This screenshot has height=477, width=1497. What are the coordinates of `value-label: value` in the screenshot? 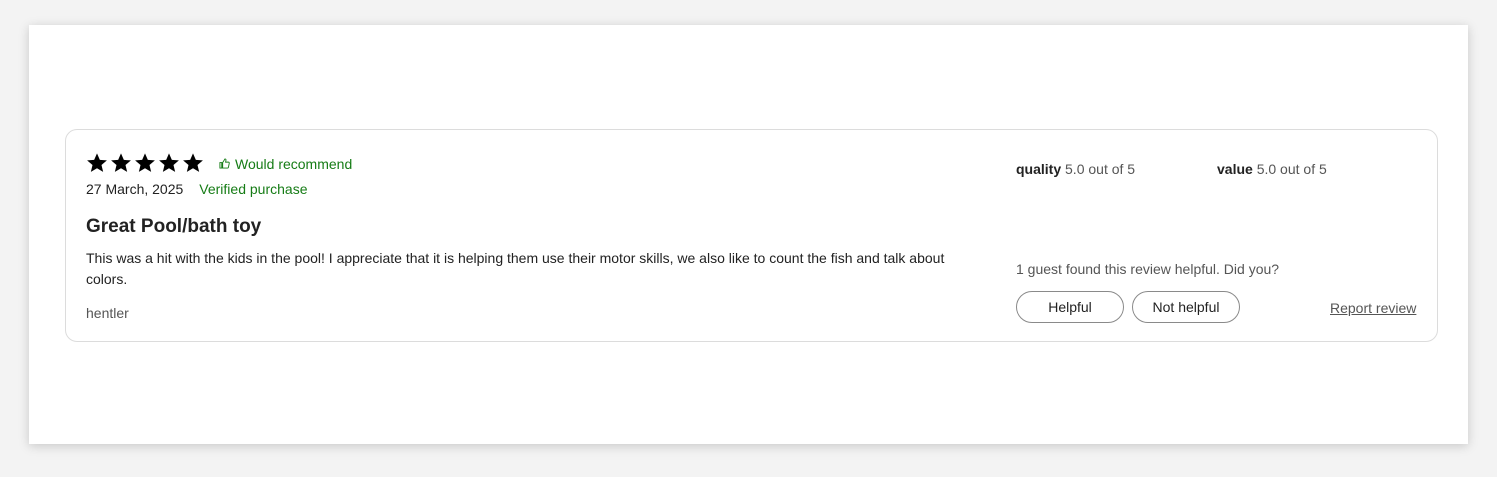 It's located at (1235, 169).